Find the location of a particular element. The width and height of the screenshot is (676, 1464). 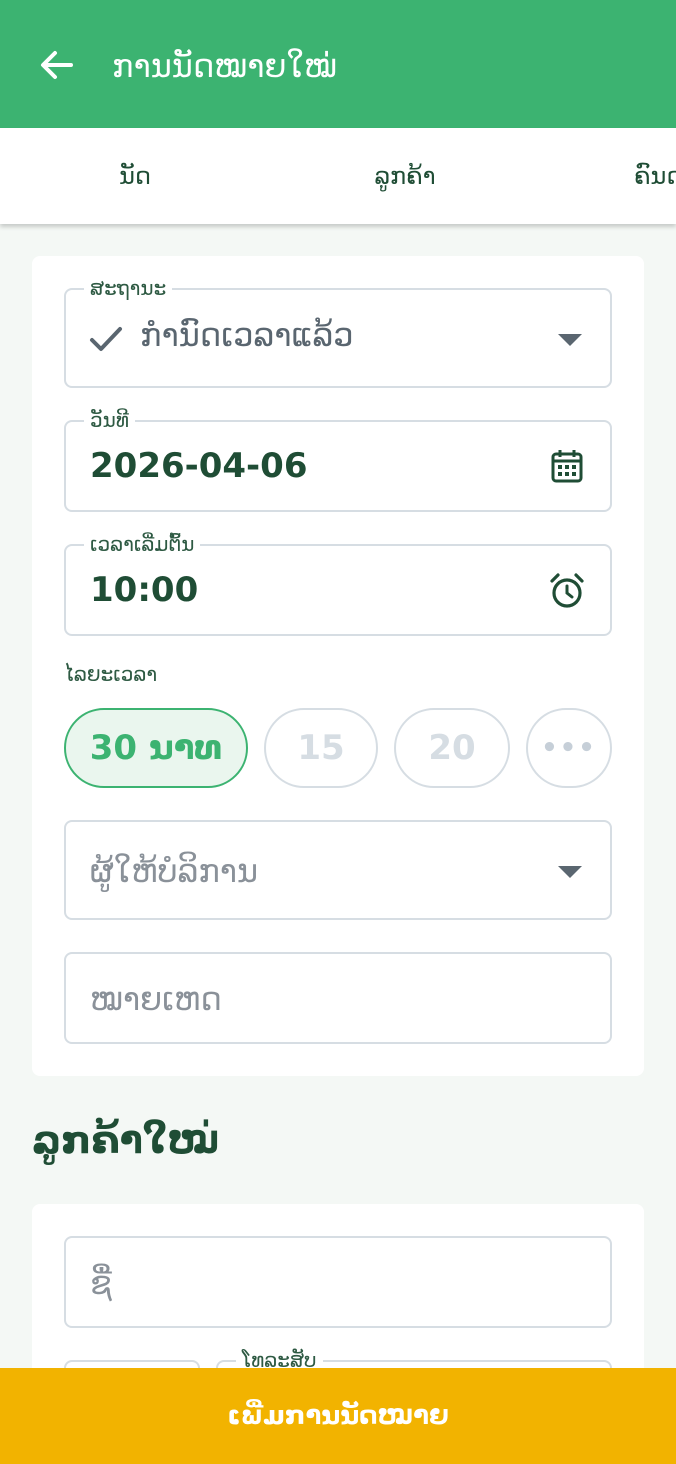

tab-appointment: ນັດ is located at coordinates (135, 176).